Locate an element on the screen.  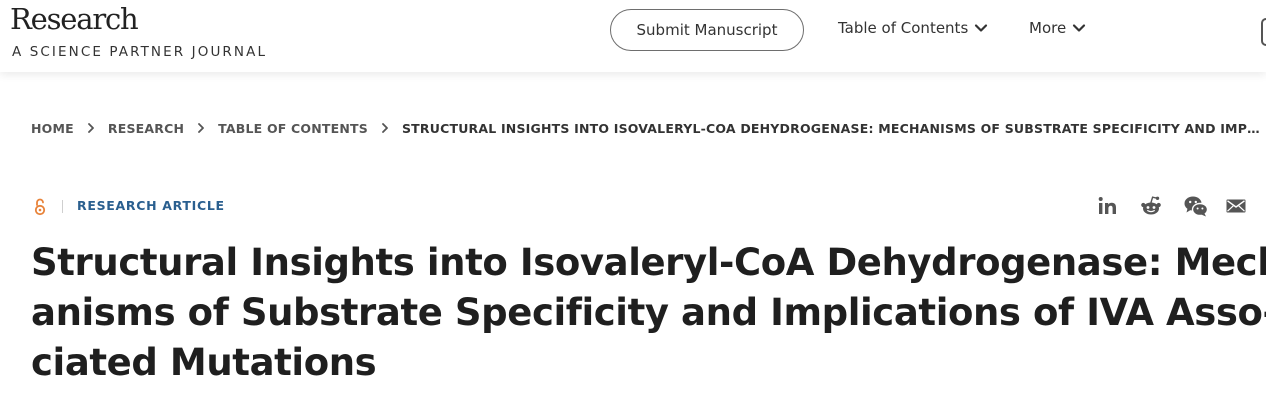
open-access-icon is located at coordinates (40, 207).